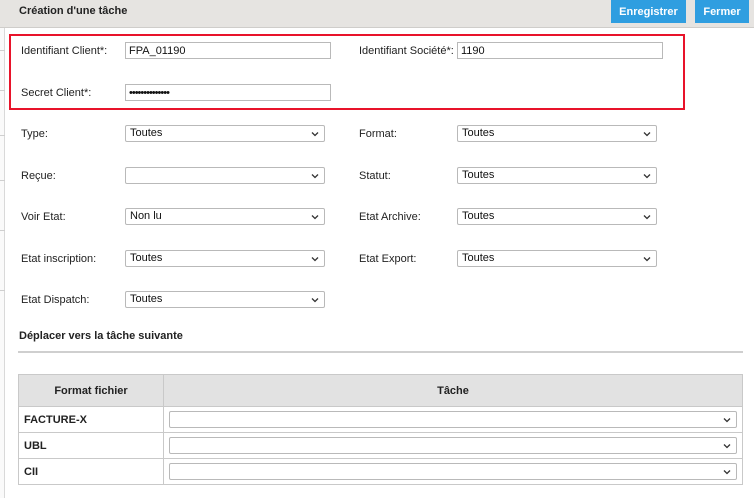  I want to click on type-select: Toutes, so click(225, 133).